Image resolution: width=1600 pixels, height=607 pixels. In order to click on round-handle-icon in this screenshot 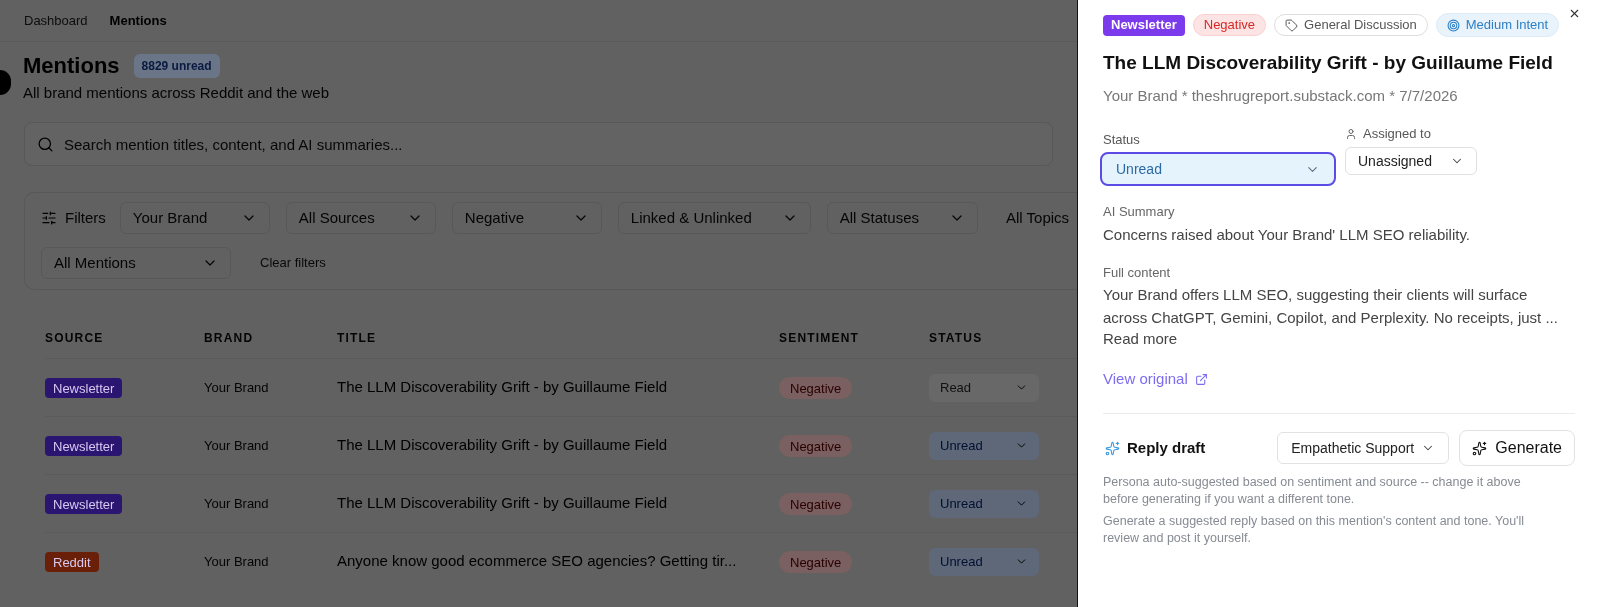, I will do `click(5, 82)`.